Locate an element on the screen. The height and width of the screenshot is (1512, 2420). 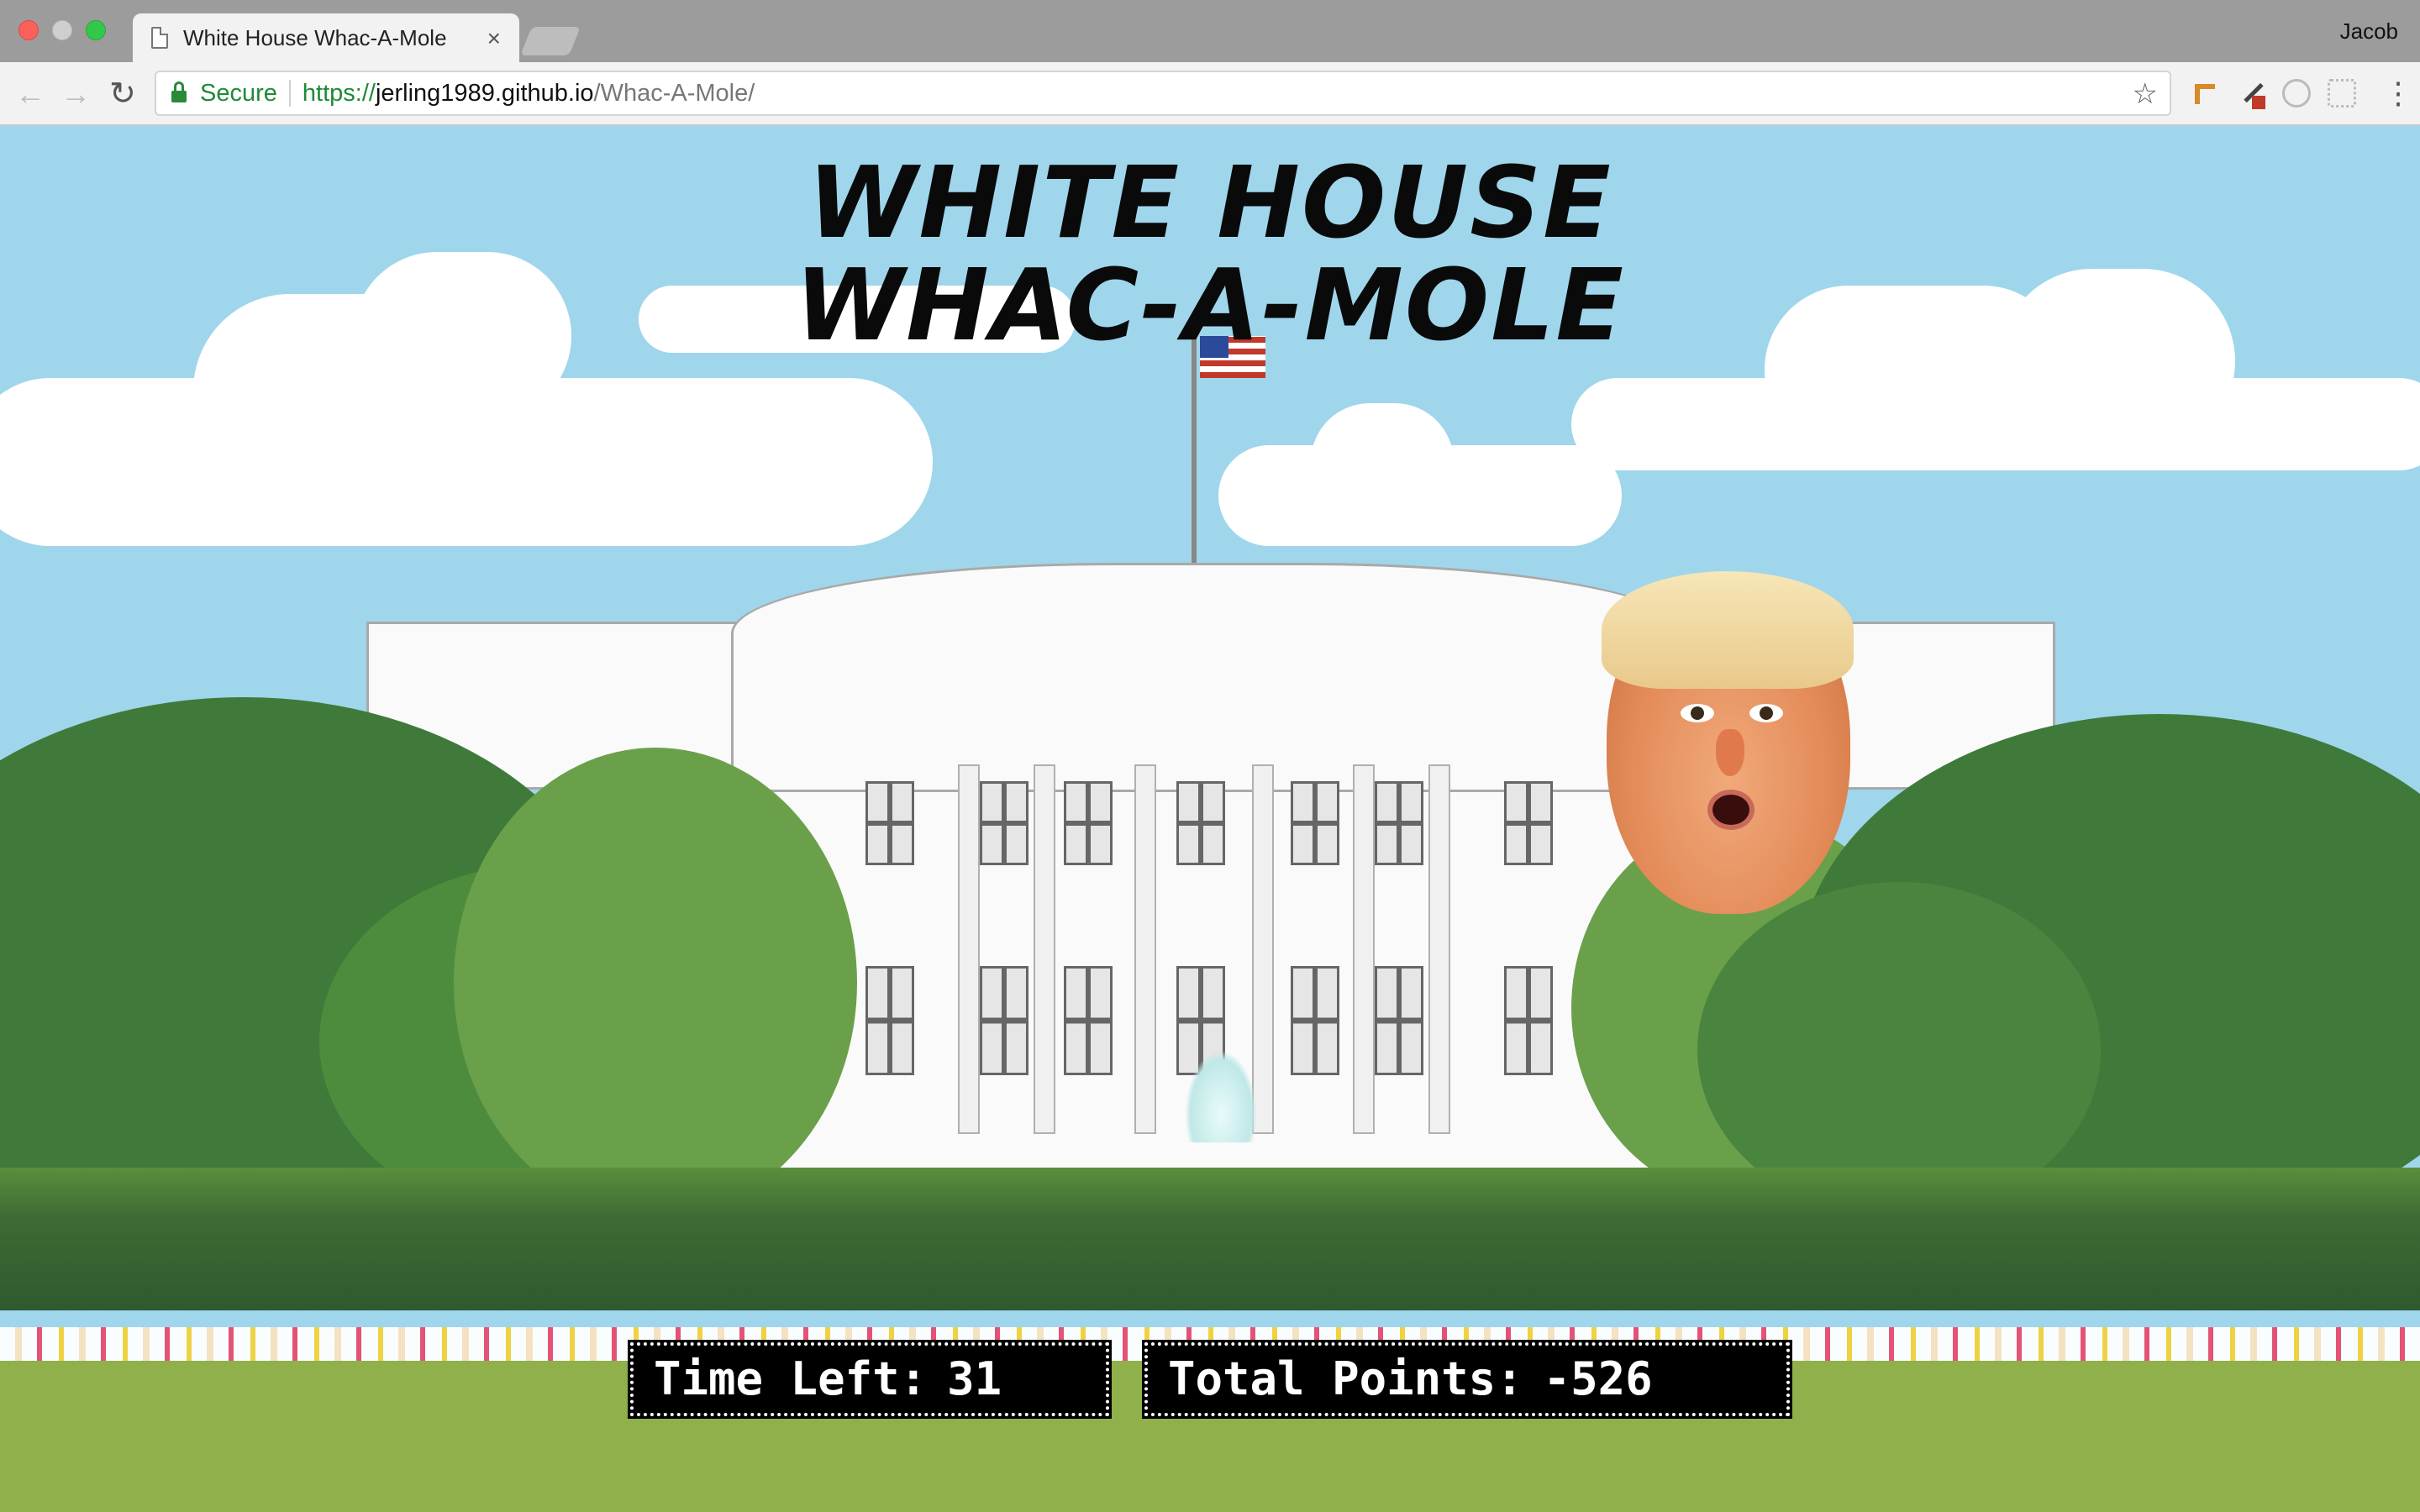
url-host: jerling1989.github.io is located at coordinates (484, 93).